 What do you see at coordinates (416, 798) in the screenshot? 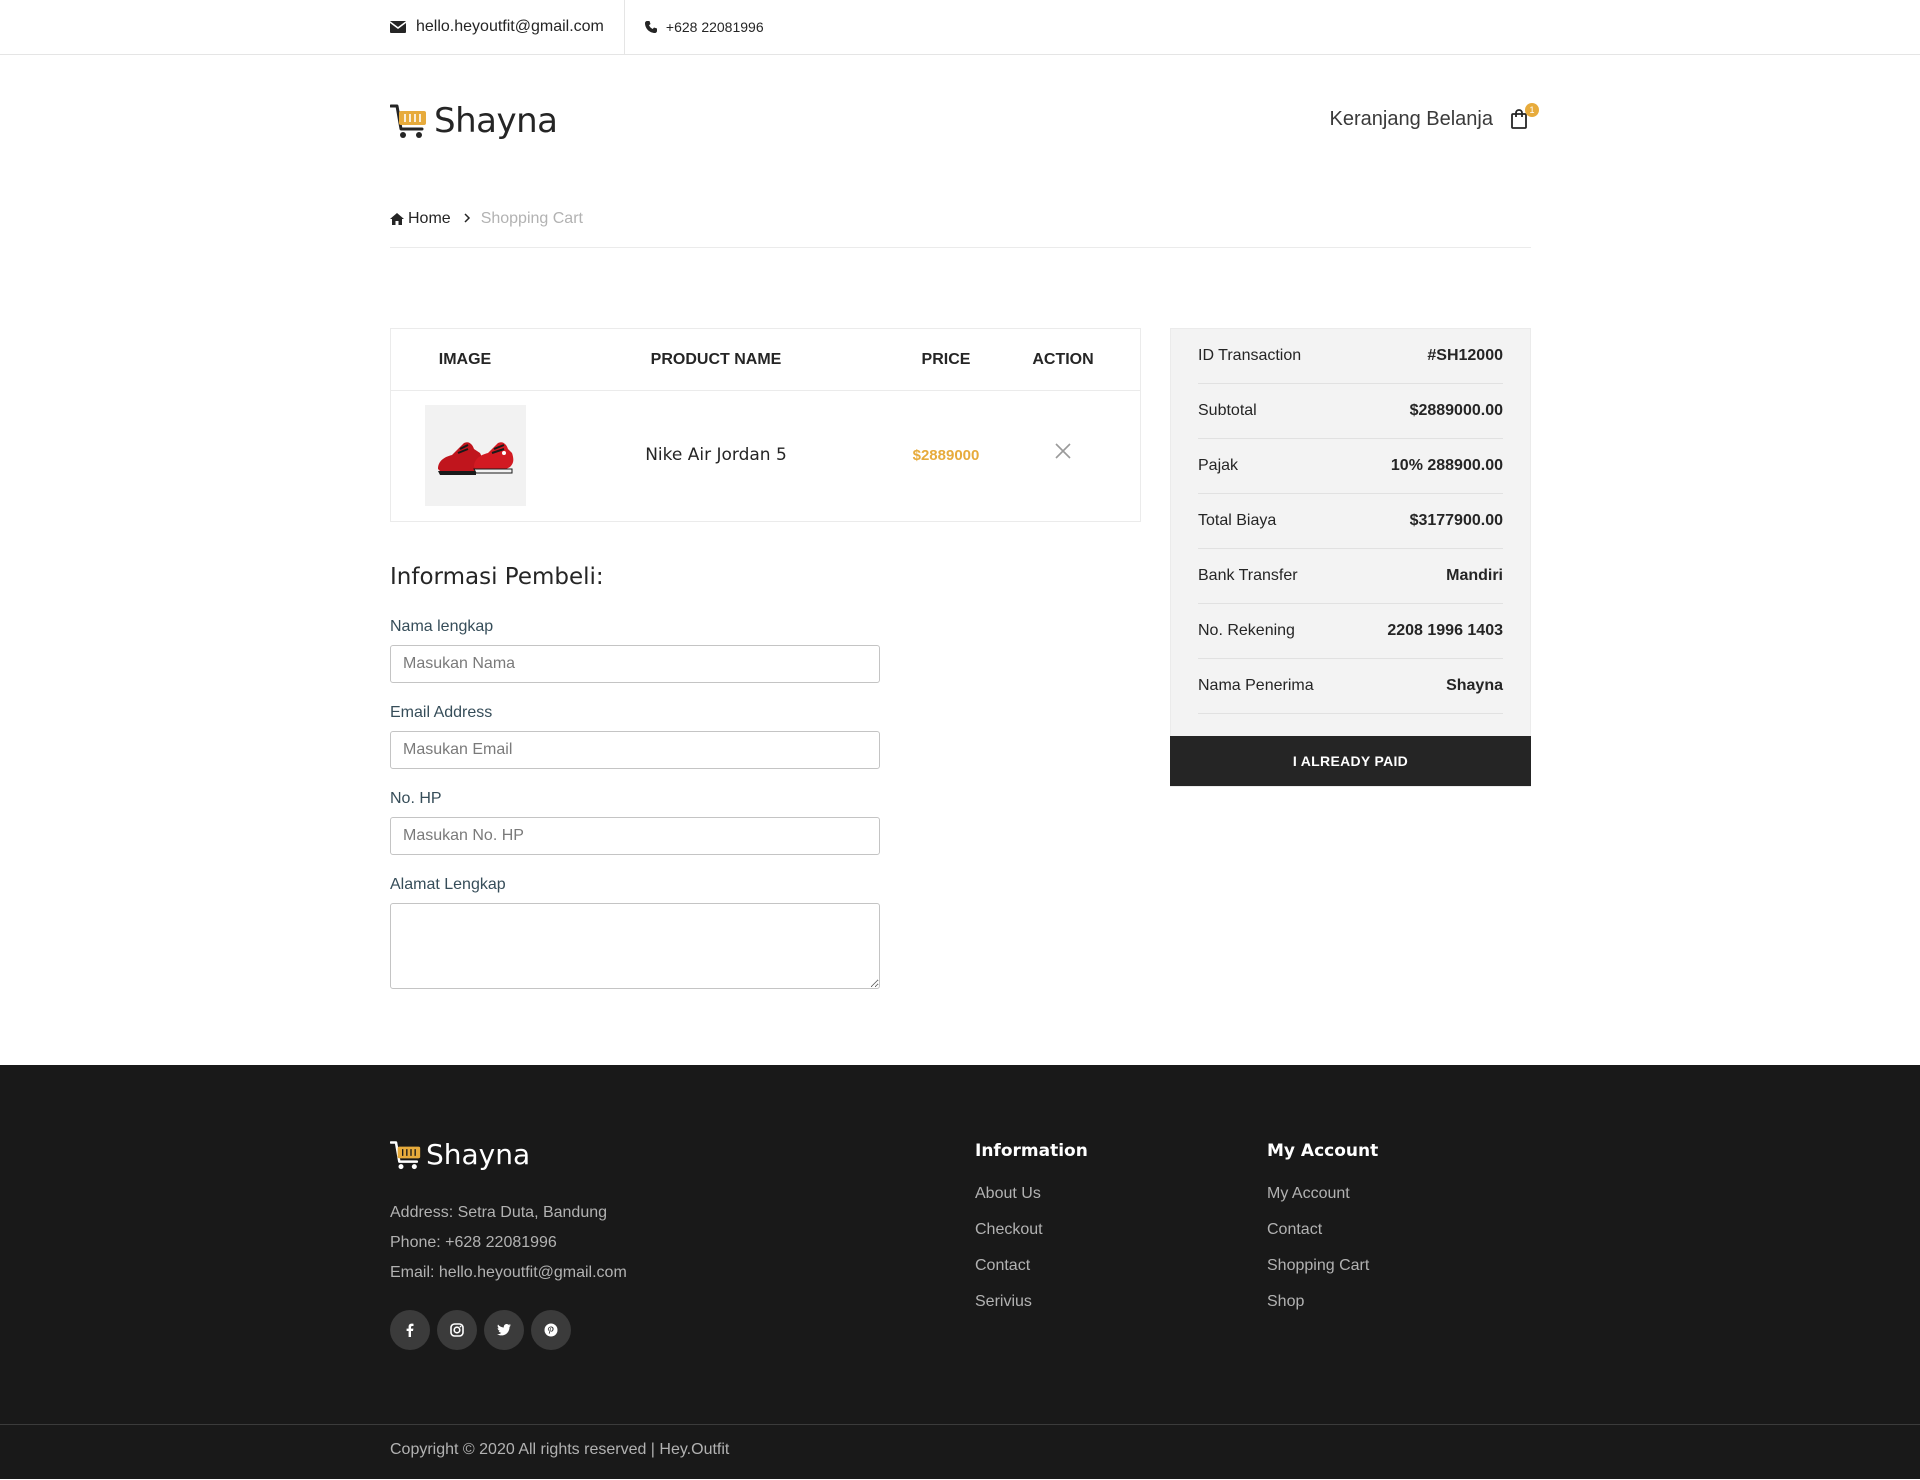
I see `phone-label: No. HP` at bounding box center [416, 798].